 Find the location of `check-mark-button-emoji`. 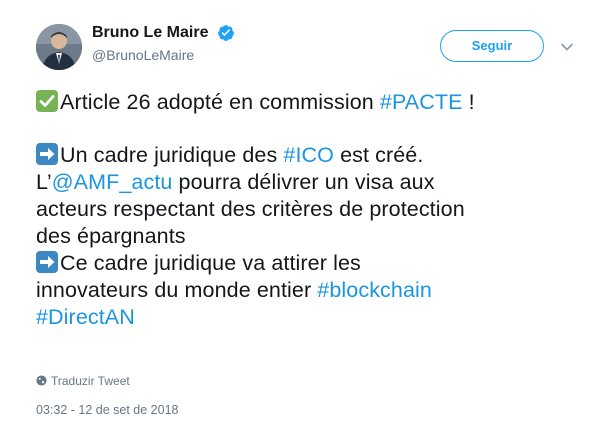

check-mark-button-emoji is located at coordinates (47, 101).